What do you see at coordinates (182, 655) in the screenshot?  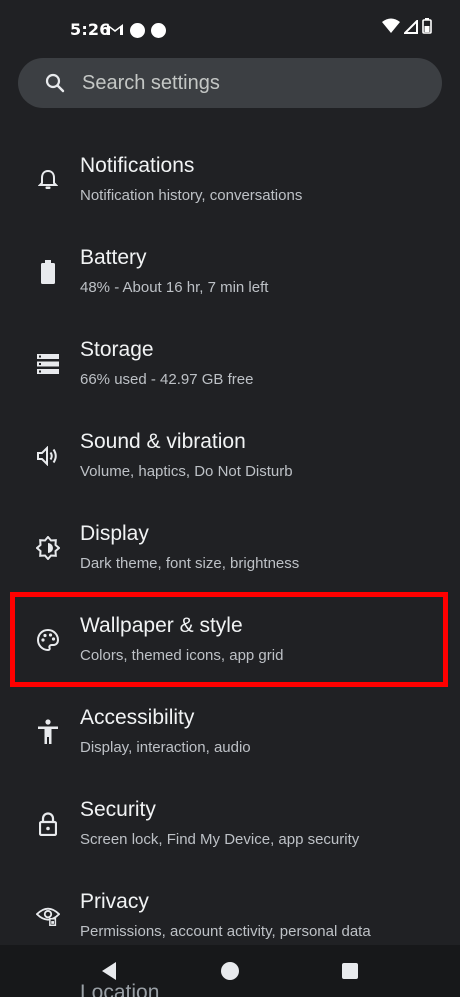 I see `settings-item-subtitle: Colors, themed icons, app grid` at bounding box center [182, 655].